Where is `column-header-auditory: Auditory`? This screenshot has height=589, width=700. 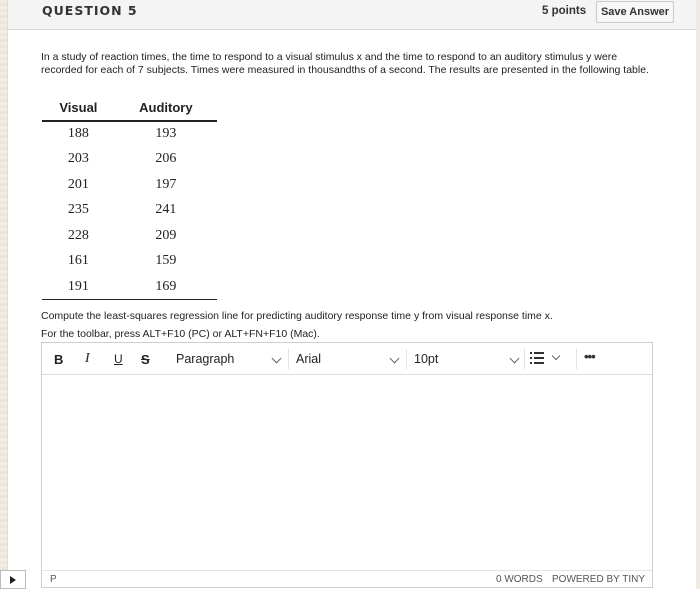 column-header-auditory: Auditory is located at coordinates (165, 108).